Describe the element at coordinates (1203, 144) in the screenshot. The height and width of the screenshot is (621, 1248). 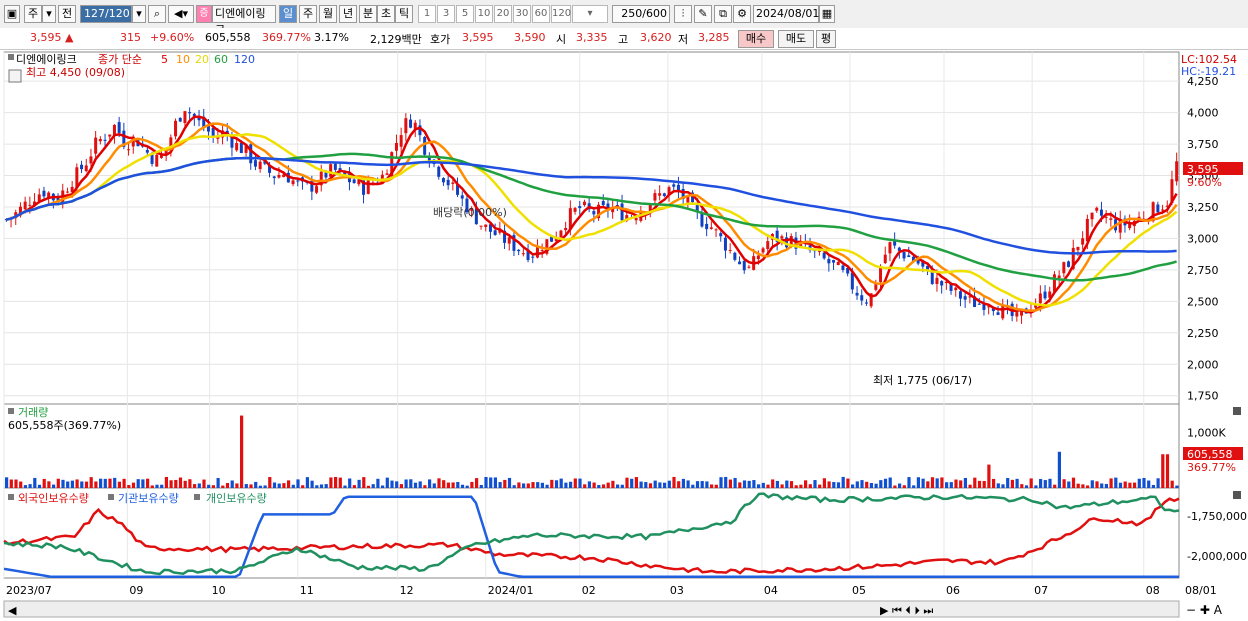
I see `price-tick-label: 3,750` at that location.